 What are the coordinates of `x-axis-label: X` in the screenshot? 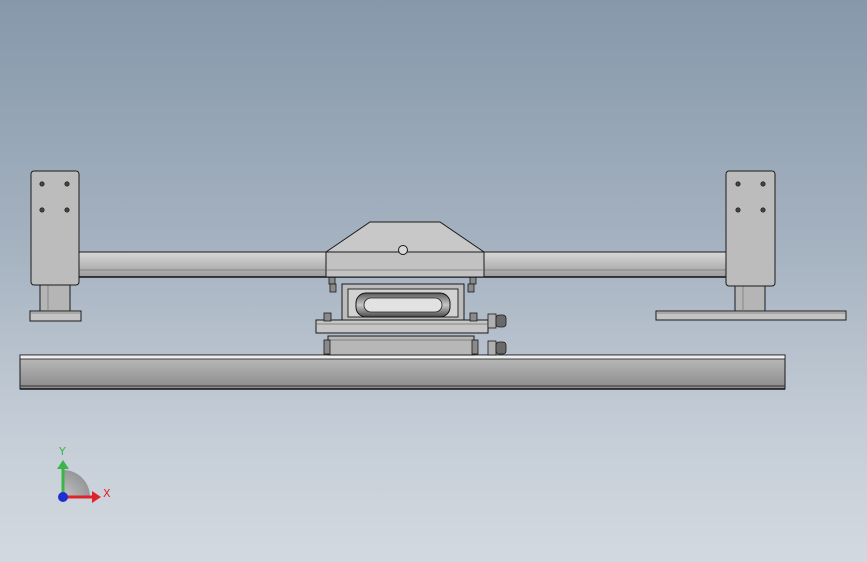 It's located at (107, 493).